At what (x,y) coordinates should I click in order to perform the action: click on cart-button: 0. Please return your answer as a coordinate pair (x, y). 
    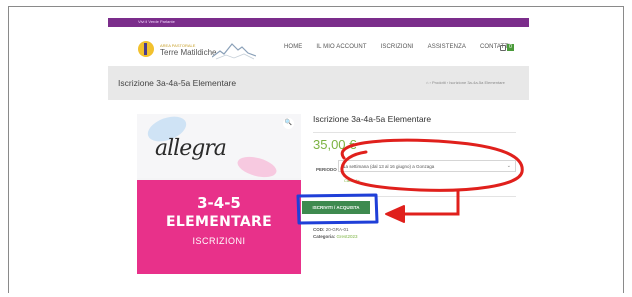
    Looking at the image, I should click on (507, 48).